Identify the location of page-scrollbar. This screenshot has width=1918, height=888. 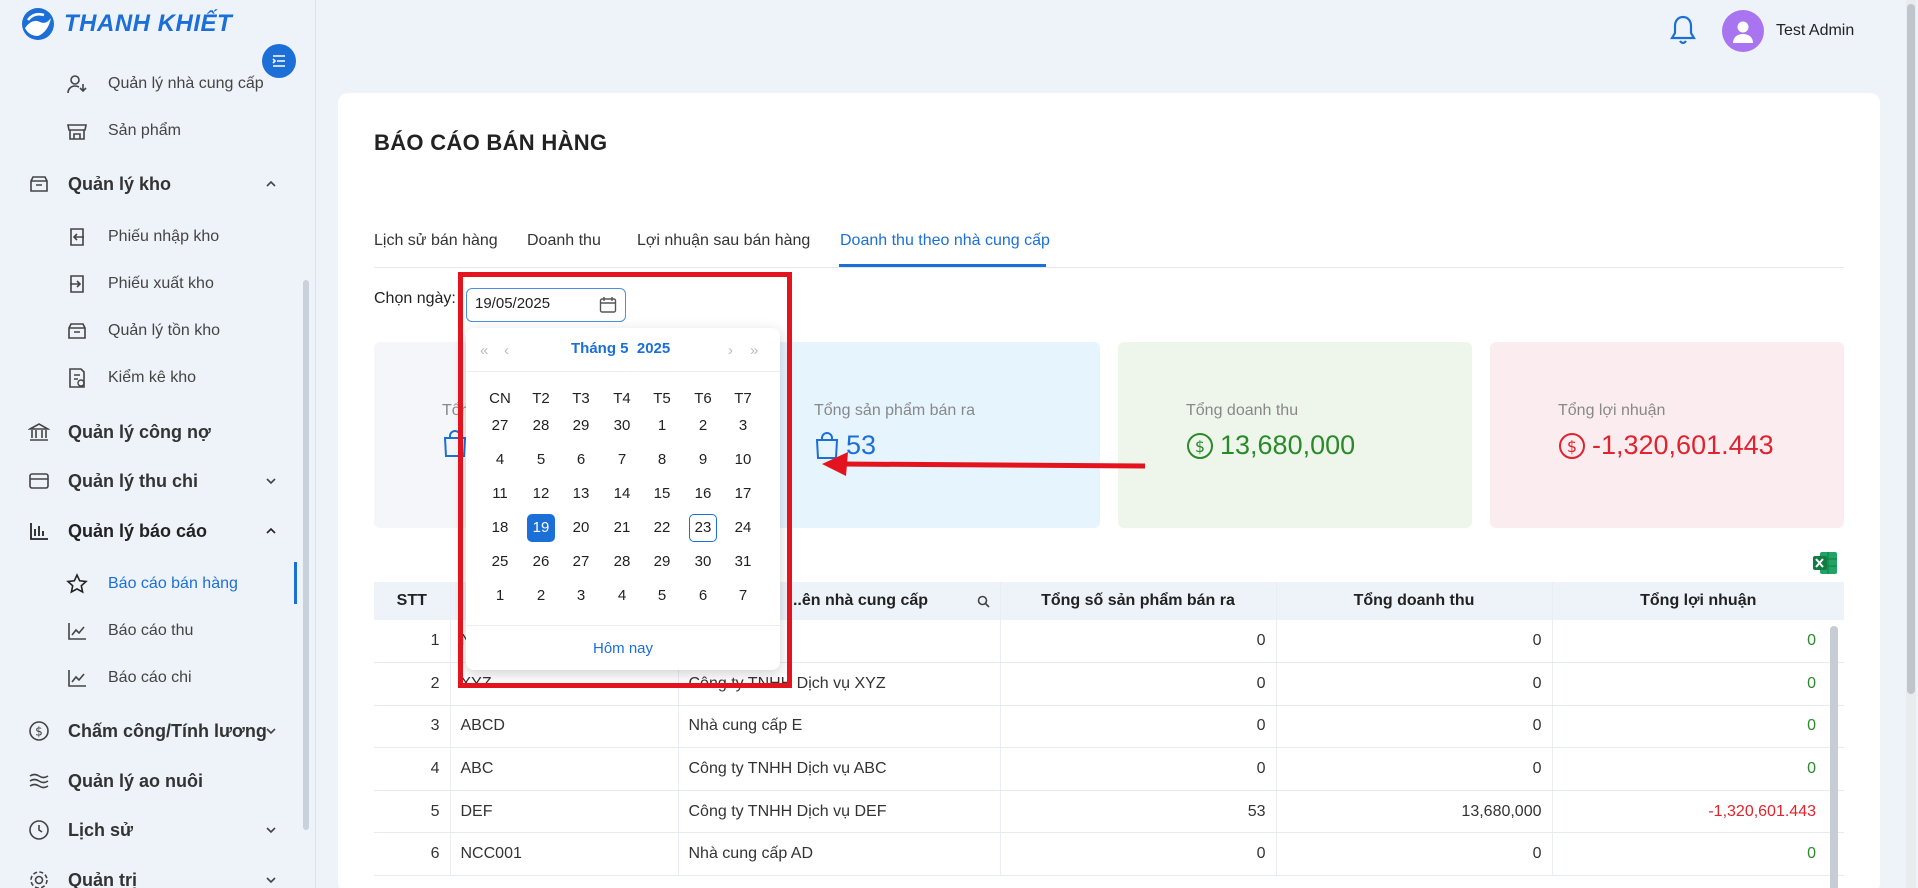
(1911, 444).